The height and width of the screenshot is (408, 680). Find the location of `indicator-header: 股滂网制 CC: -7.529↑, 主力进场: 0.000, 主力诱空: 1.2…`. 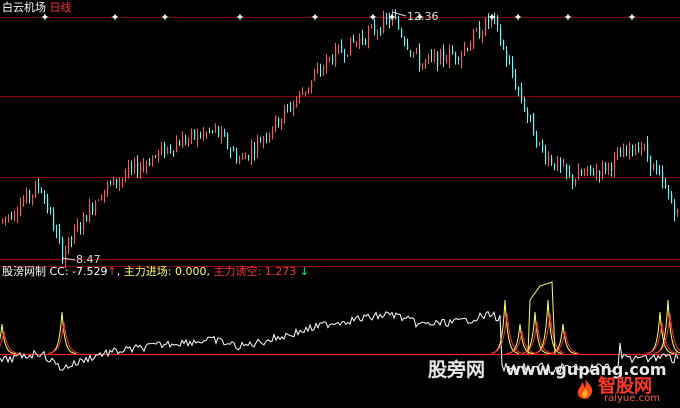

indicator-header: 股滂网制 CC: -7.529↑, 主力进场: 0.000, 主力诱空: 1.2… is located at coordinates (155, 271).